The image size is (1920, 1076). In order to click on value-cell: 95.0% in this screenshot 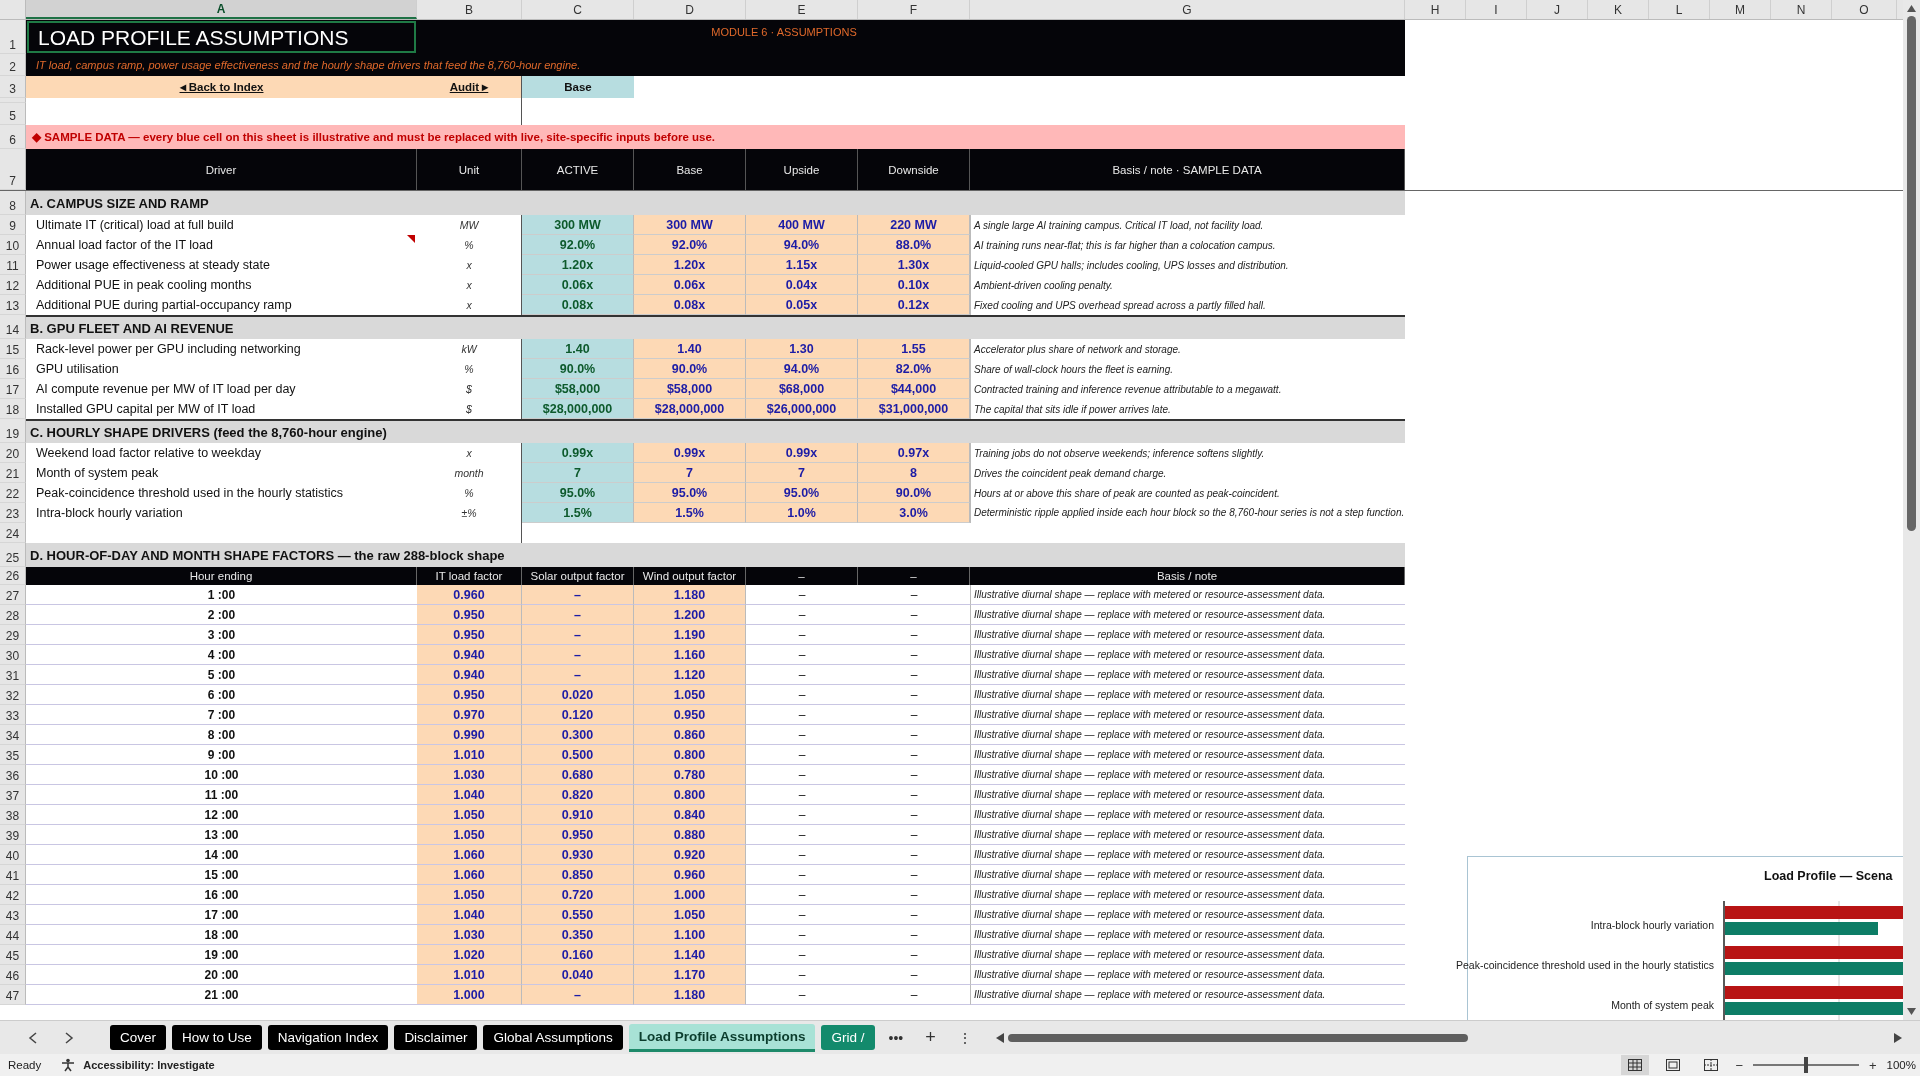, I will do `click(578, 493)`.